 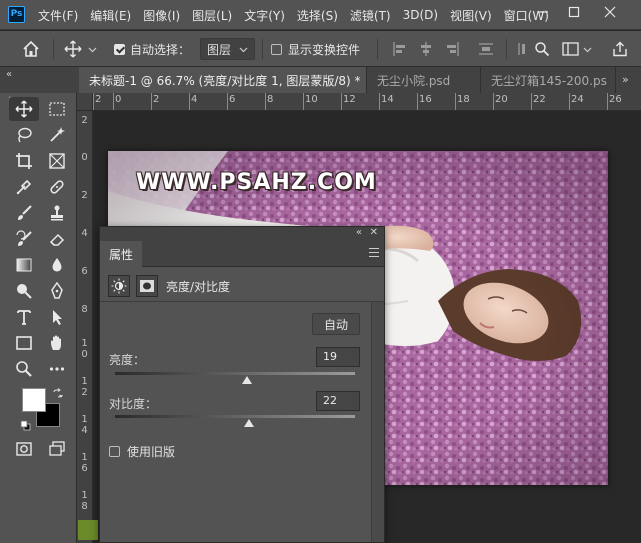 What do you see at coordinates (242, 234) in the screenshot?
I see `panel-titlebar: « ✕` at bounding box center [242, 234].